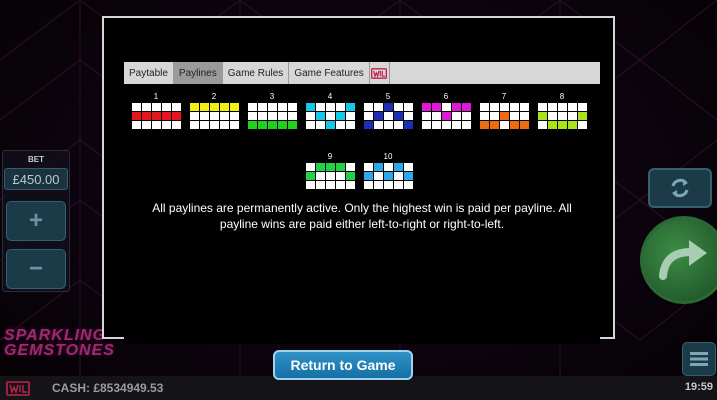  Describe the element at coordinates (149, 73) in the screenshot. I see `tab-paytable: Paytable` at that location.